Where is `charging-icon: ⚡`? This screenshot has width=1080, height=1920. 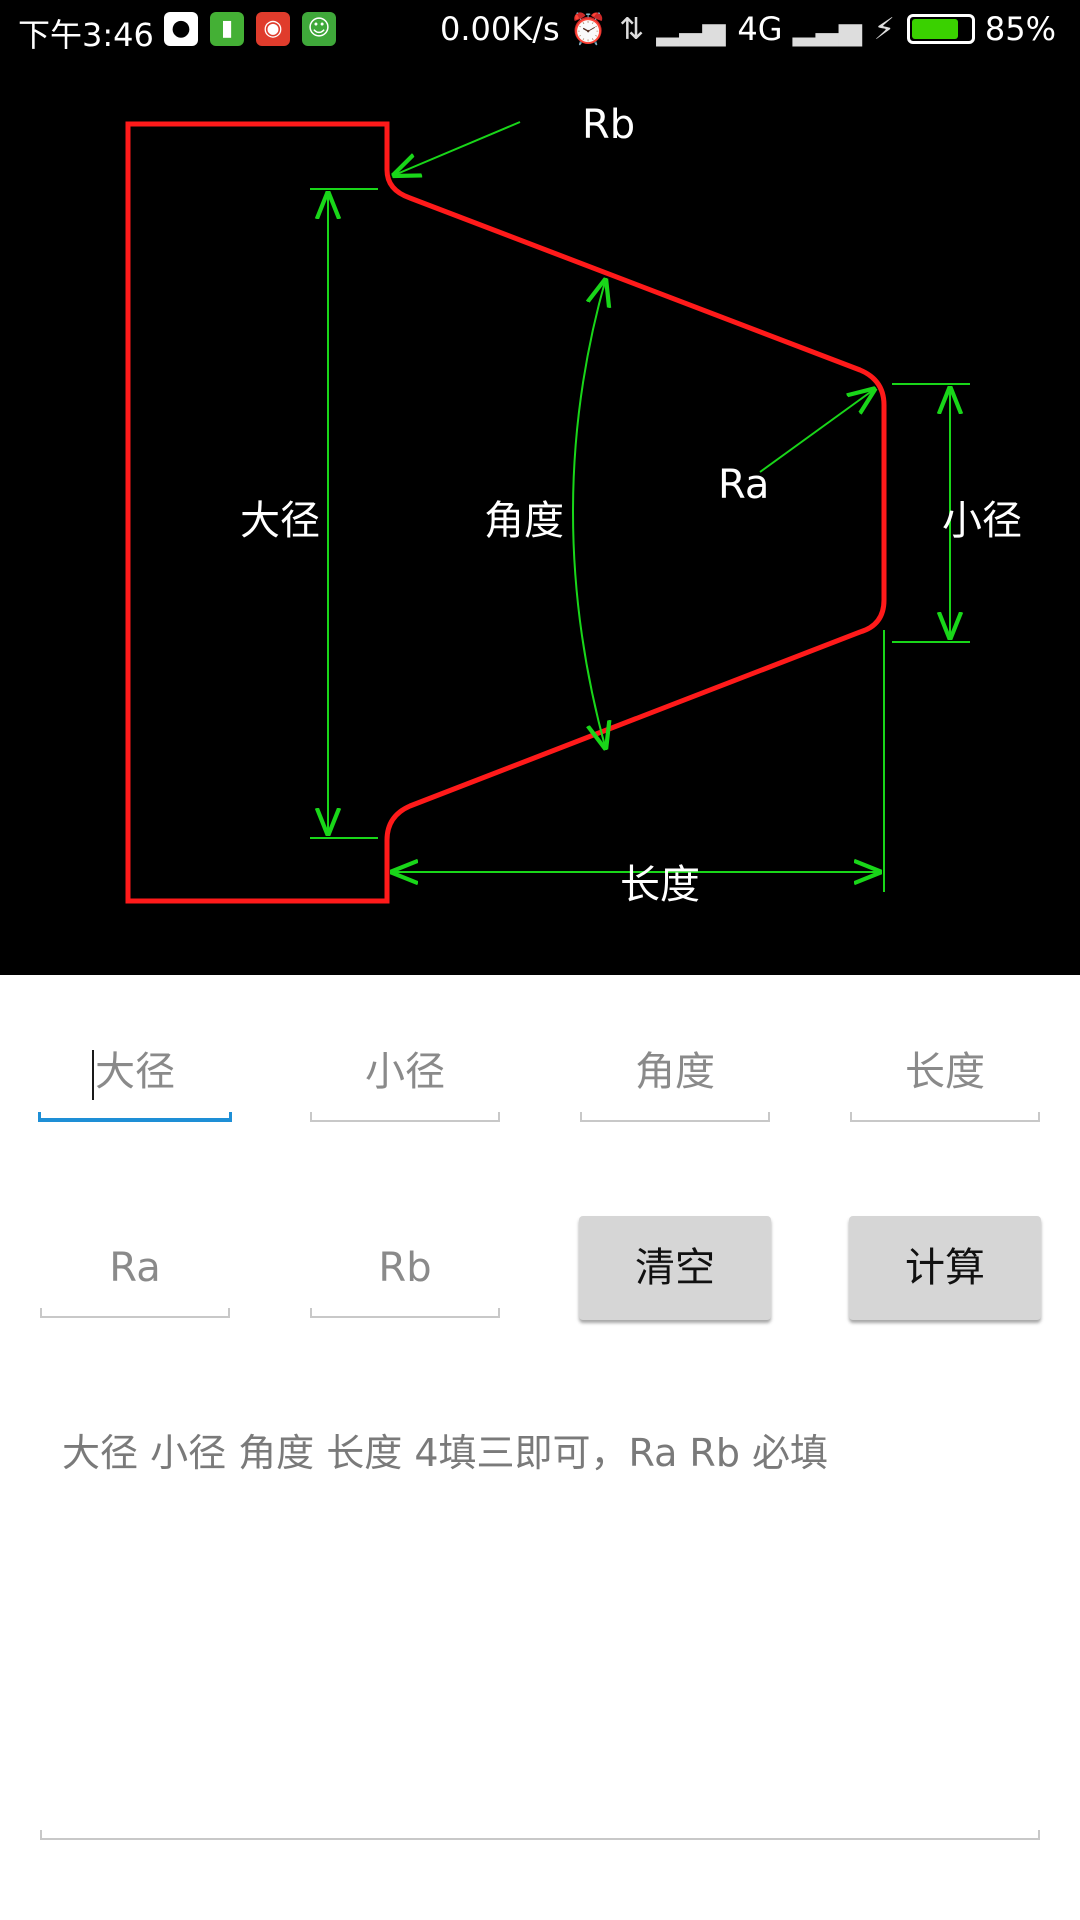 charging-icon: ⚡ is located at coordinates (884, 29).